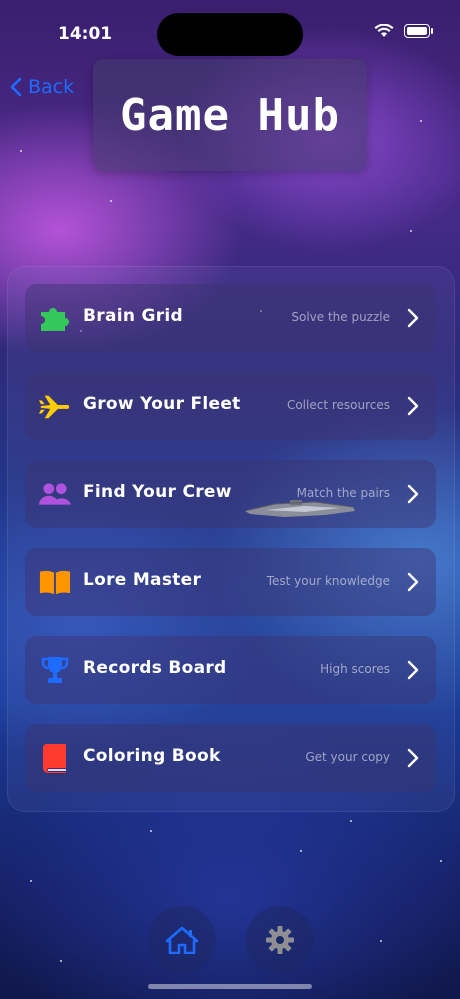 This screenshot has height=999, width=460. What do you see at coordinates (51, 87) in the screenshot?
I see `back-label: Back` at bounding box center [51, 87].